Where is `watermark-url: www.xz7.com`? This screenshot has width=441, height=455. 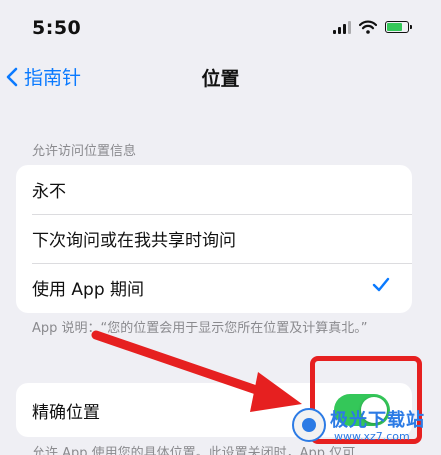
watermark-url: www.xz7.com is located at coordinates (372, 436).